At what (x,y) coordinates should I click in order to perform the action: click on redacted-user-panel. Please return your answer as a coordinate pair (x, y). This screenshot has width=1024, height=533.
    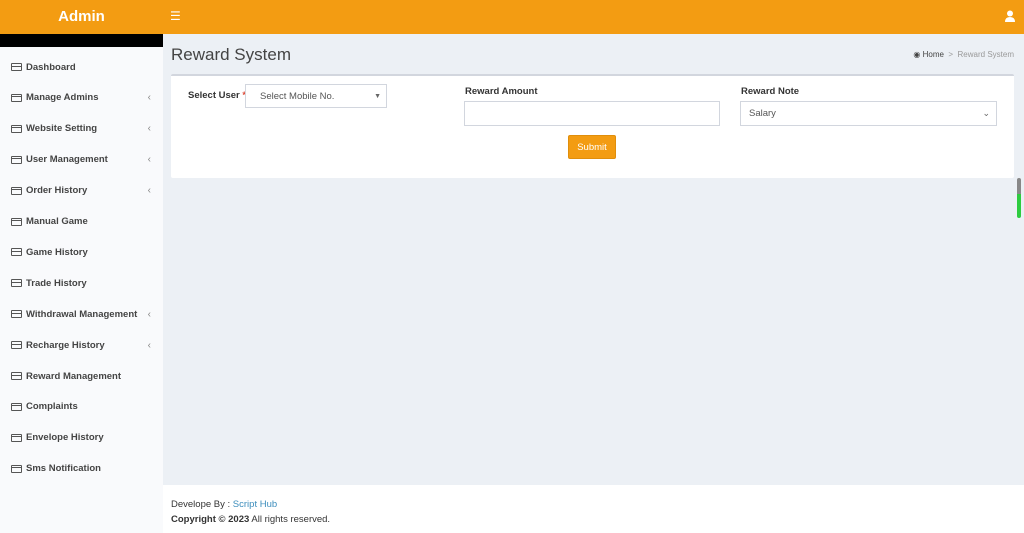
    Looking at the image, I should click on (81, 40).